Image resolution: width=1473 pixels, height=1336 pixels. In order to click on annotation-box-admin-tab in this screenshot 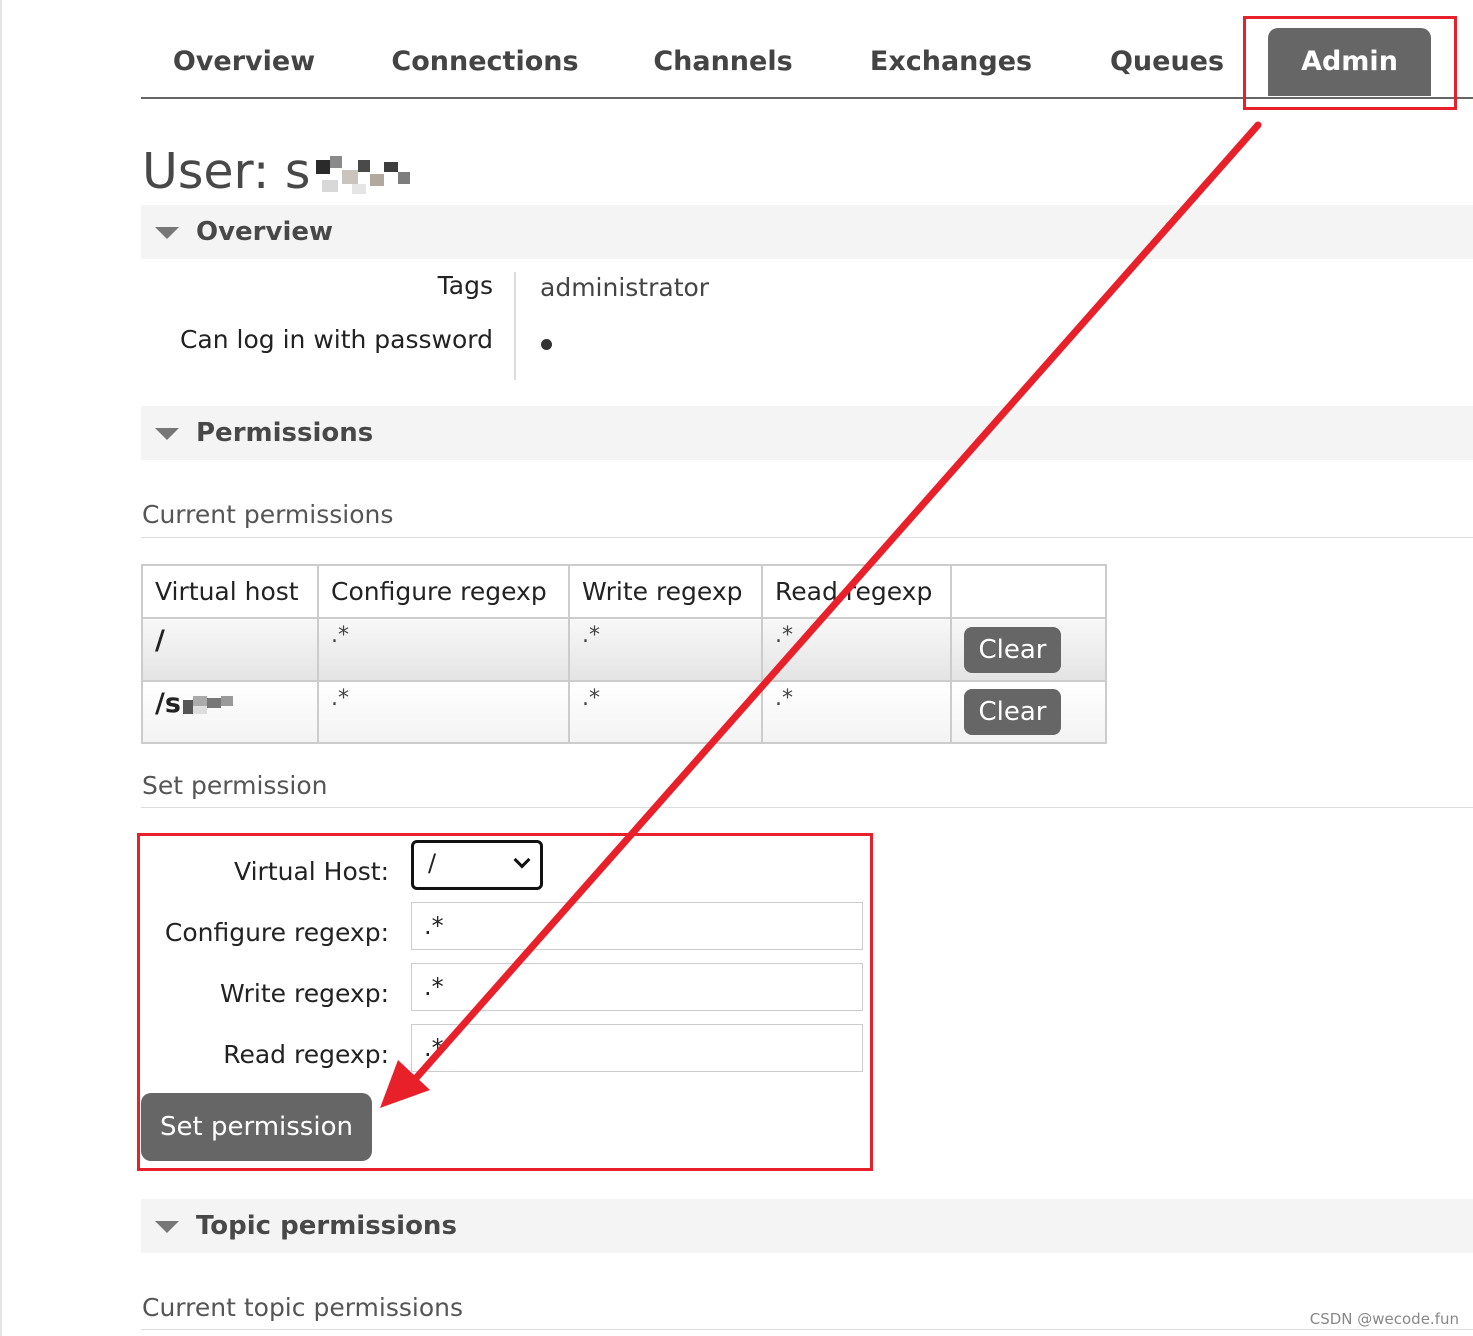, I will do `click(1350, 63)`.